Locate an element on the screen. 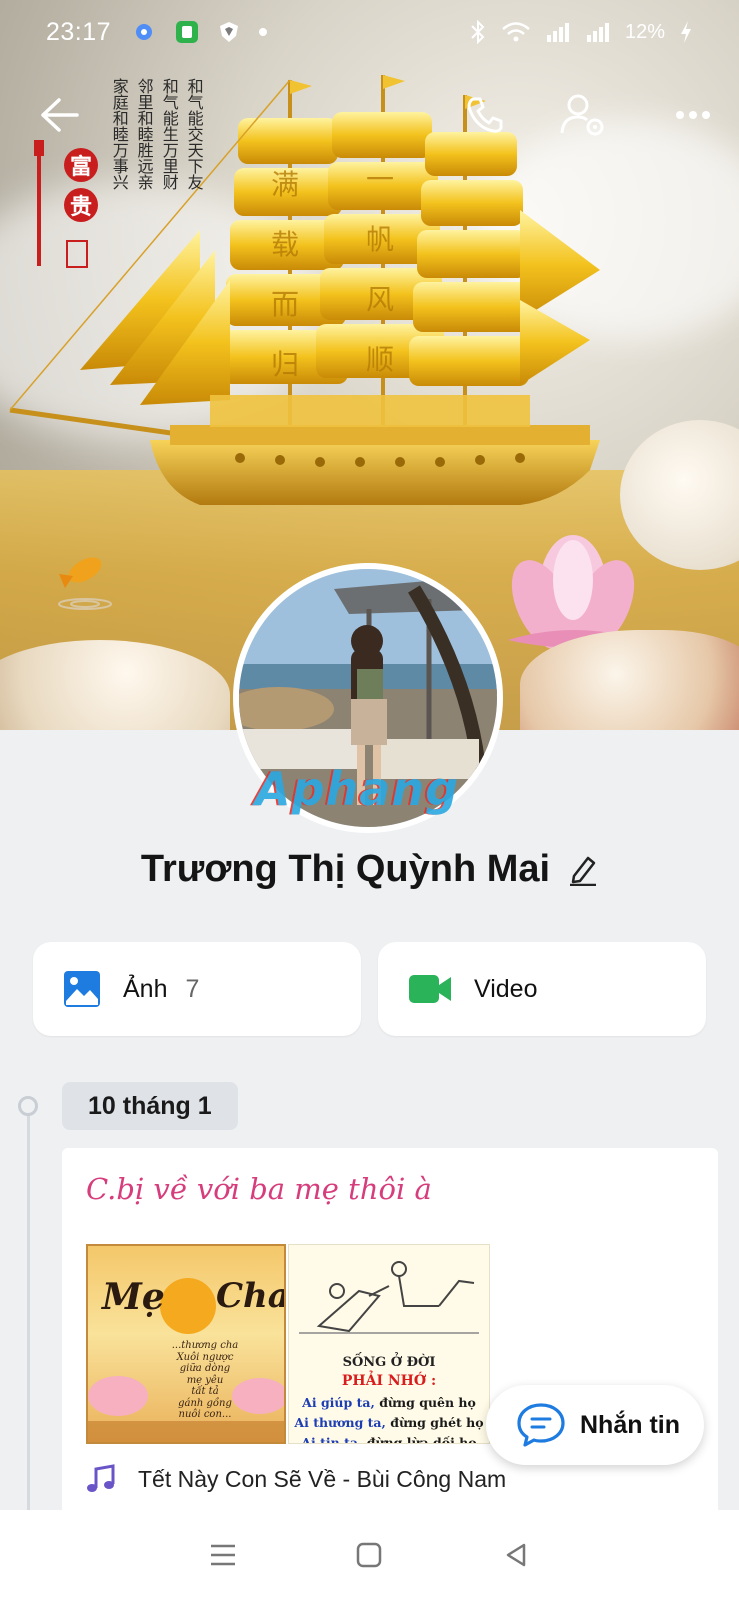 This screenshot has height=1600, width=739. phone-icon is located at coordinates (485, 115).